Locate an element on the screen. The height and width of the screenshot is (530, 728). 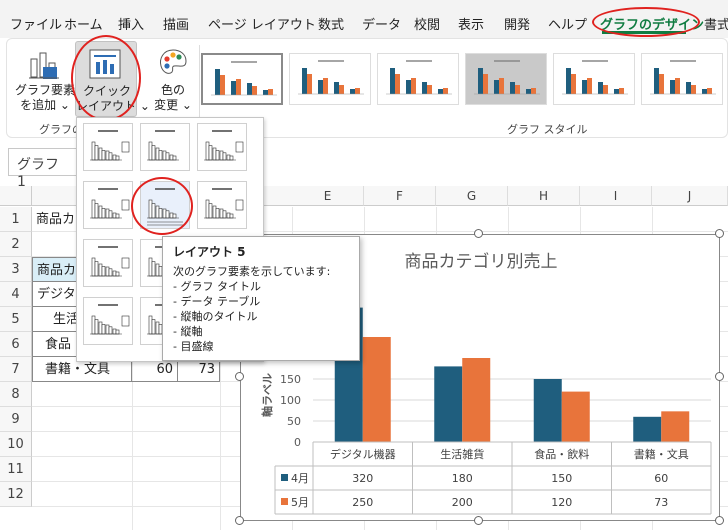
data-table-value: 180 is located at coordinates (462, 478).